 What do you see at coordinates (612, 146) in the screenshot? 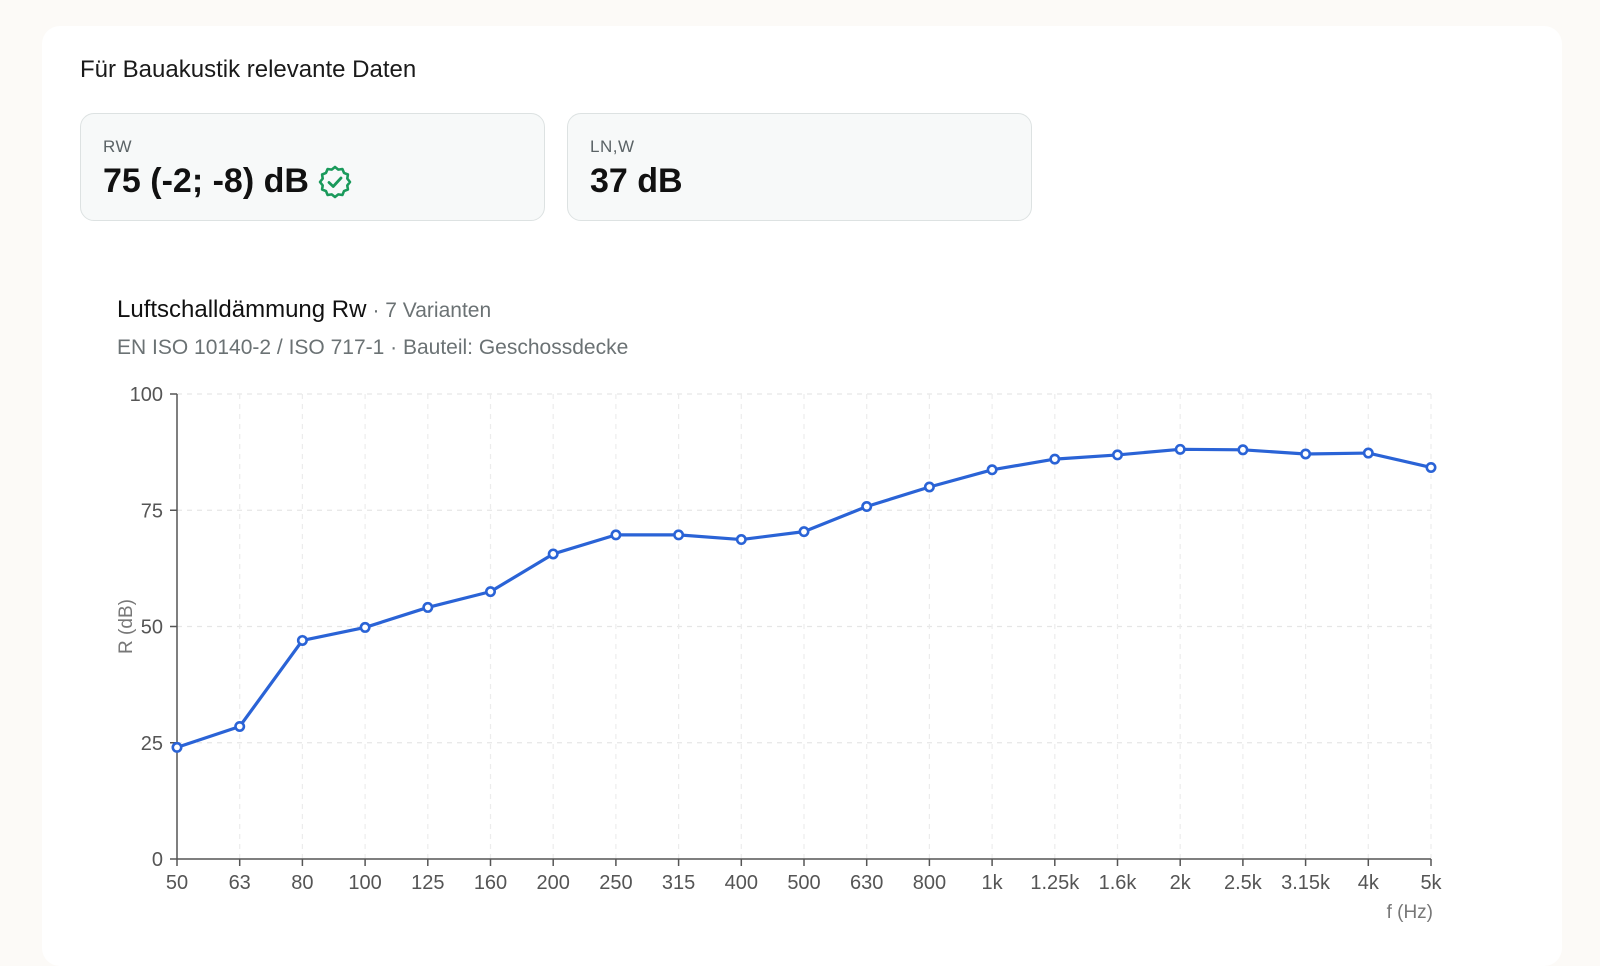
I see `ln-label: LN,W` at bounding box center [612, 146].